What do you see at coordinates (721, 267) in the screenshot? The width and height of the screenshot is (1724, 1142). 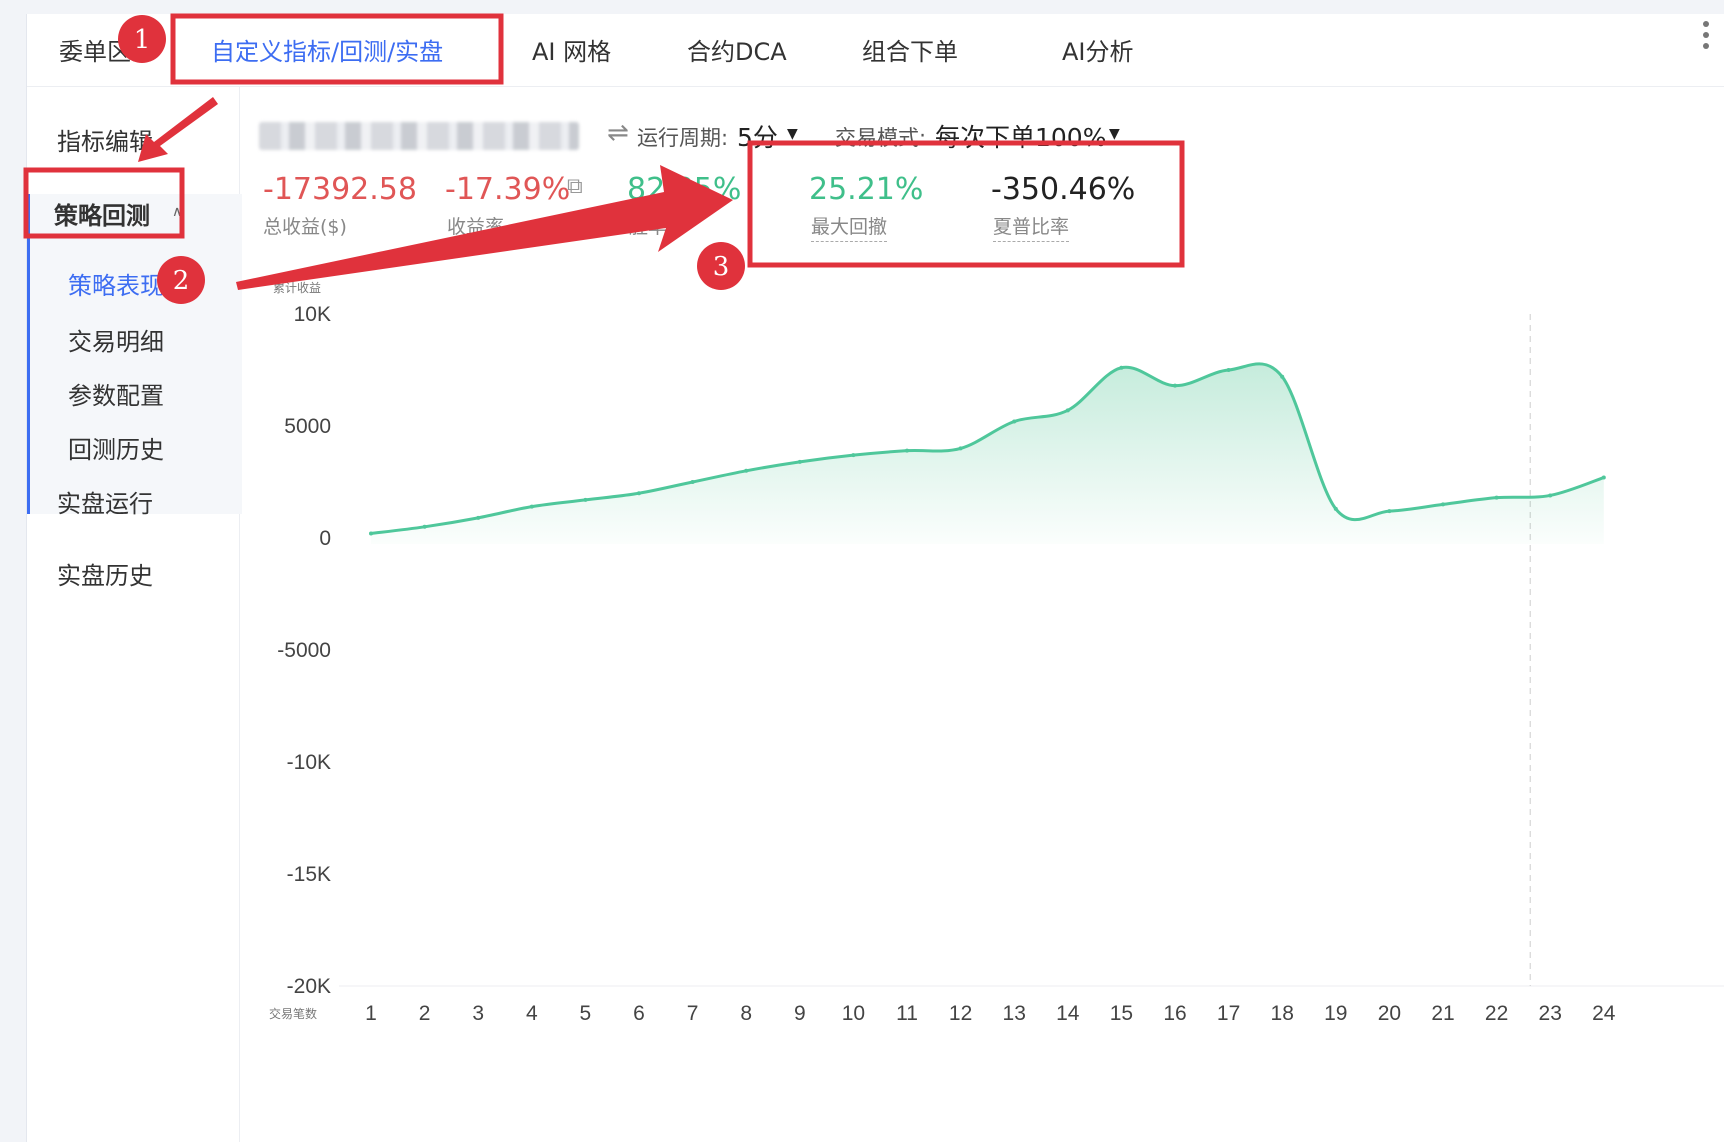 I see `step-badge-3-label: 3` at bounding box center [721, 267].